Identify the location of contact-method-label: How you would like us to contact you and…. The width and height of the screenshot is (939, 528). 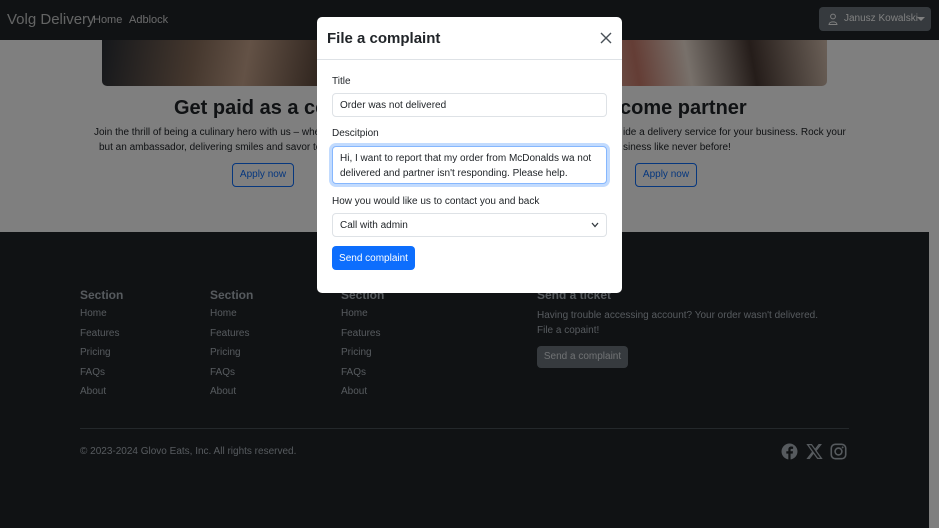
(436, 201).